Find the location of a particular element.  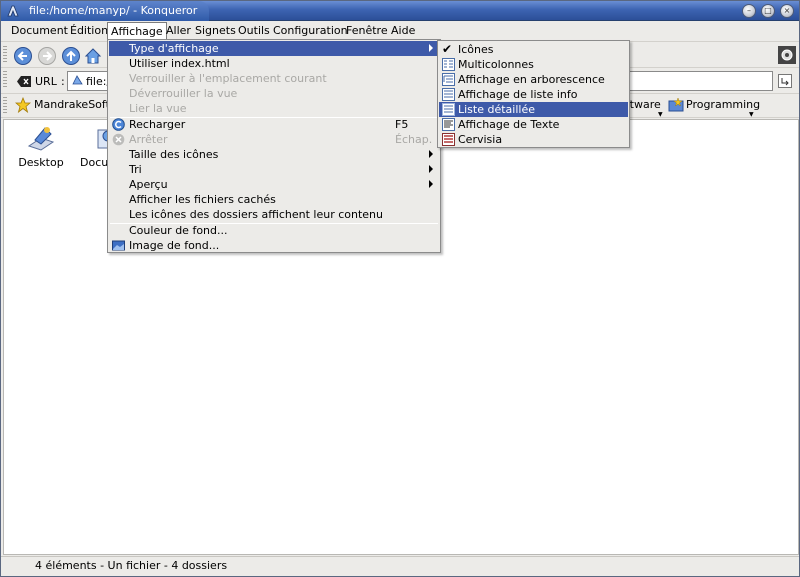

reload-icon is located at coordinates (118, 124).